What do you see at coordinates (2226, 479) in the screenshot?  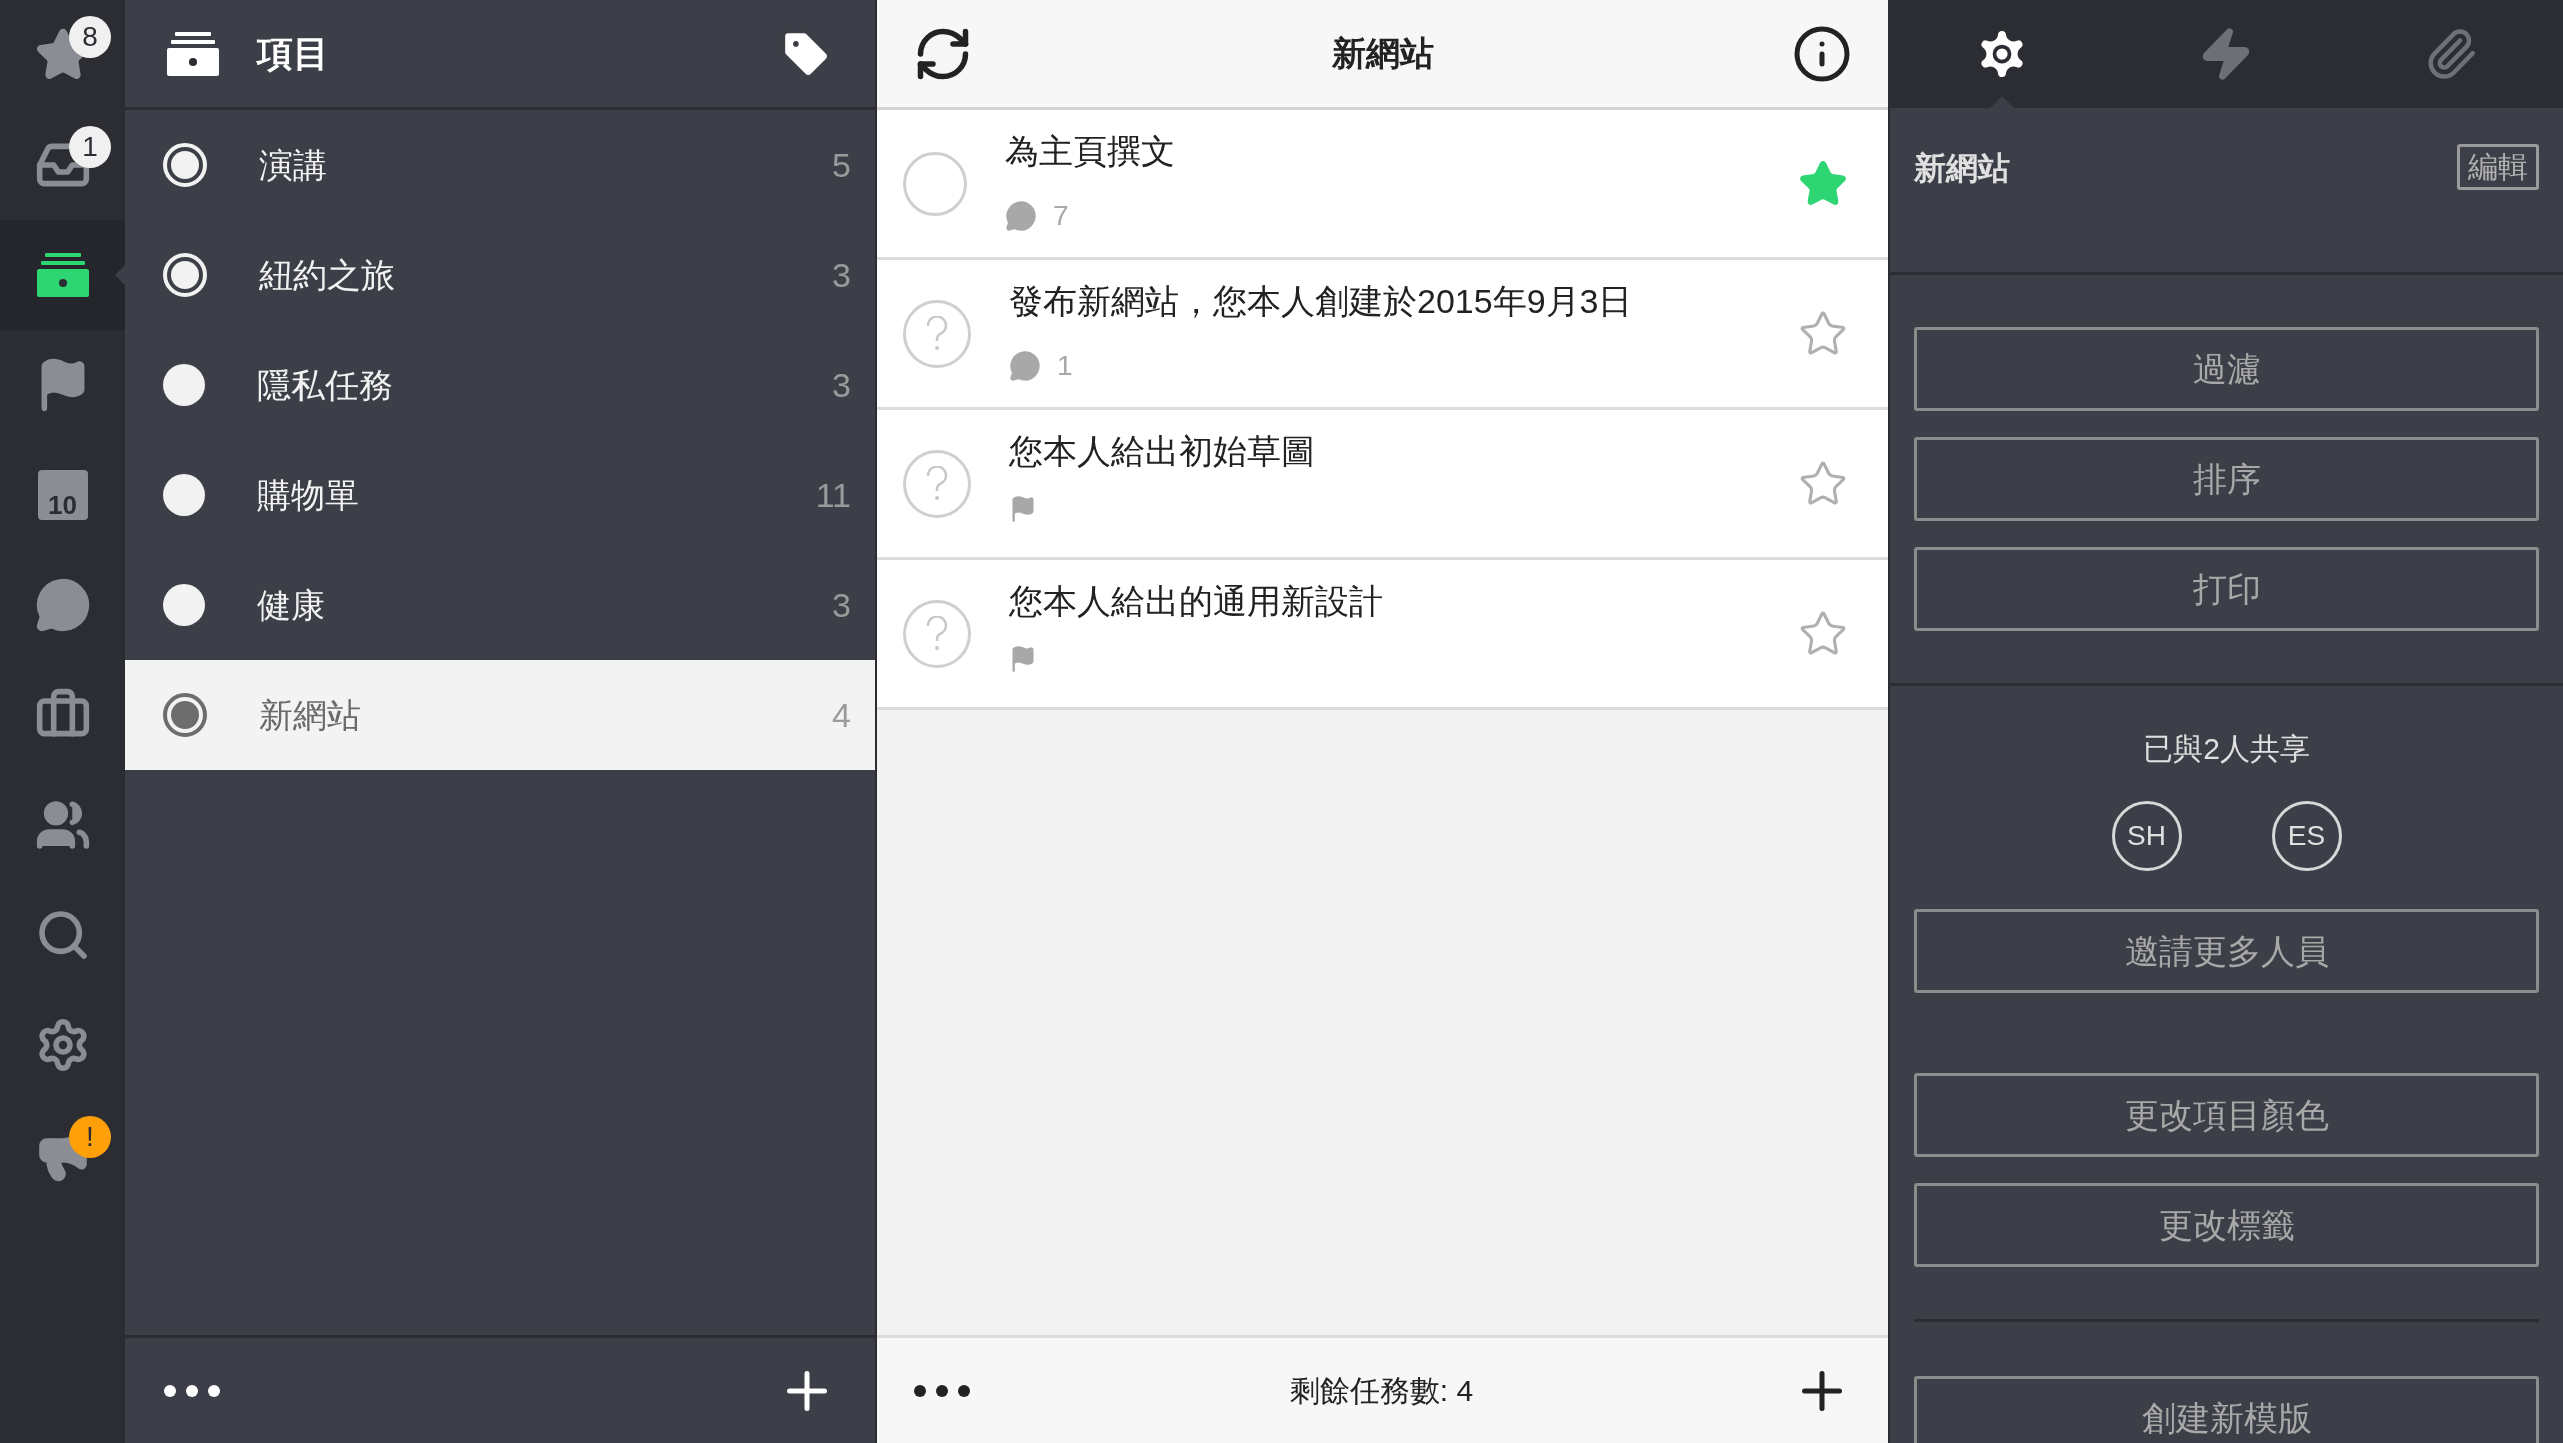 I see `action-button: 排序` at bounding box center [2226, 479].